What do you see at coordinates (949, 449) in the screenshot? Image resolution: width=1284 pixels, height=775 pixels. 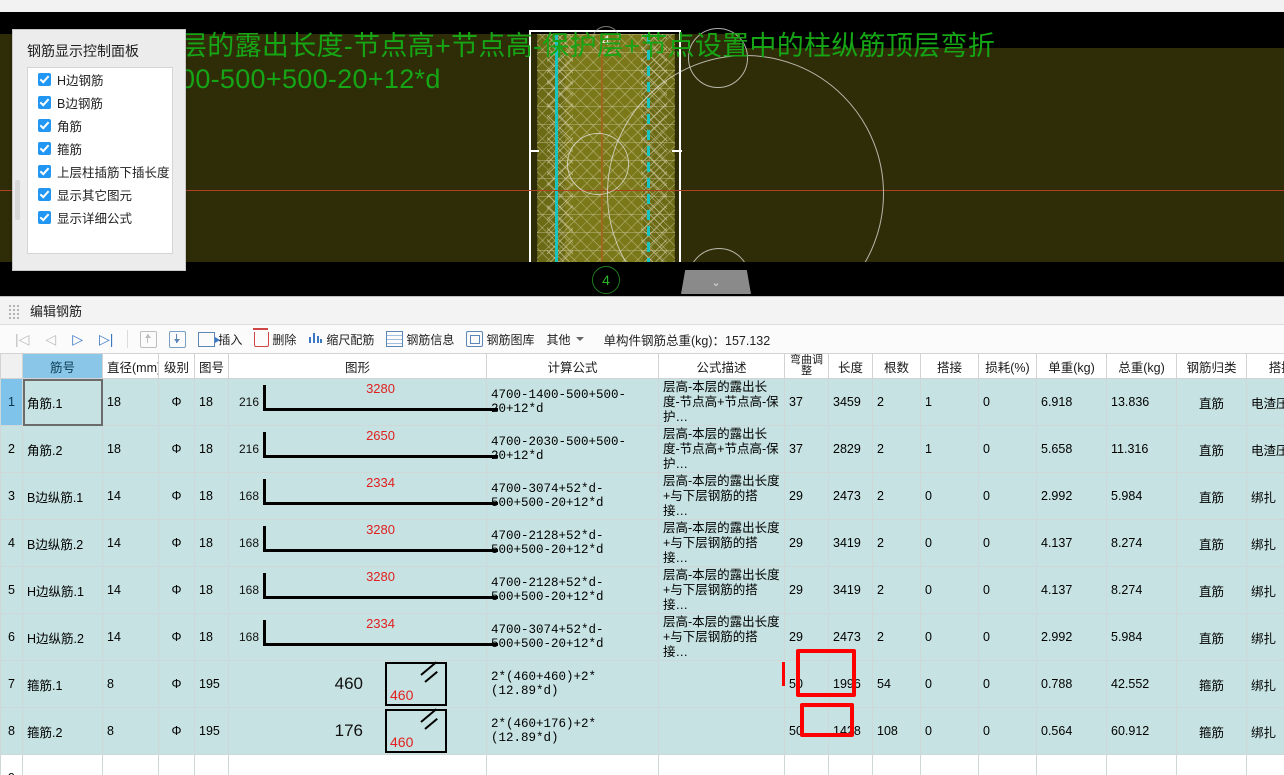 I see `cell-lap: 1` at bounding box center [949, 449].